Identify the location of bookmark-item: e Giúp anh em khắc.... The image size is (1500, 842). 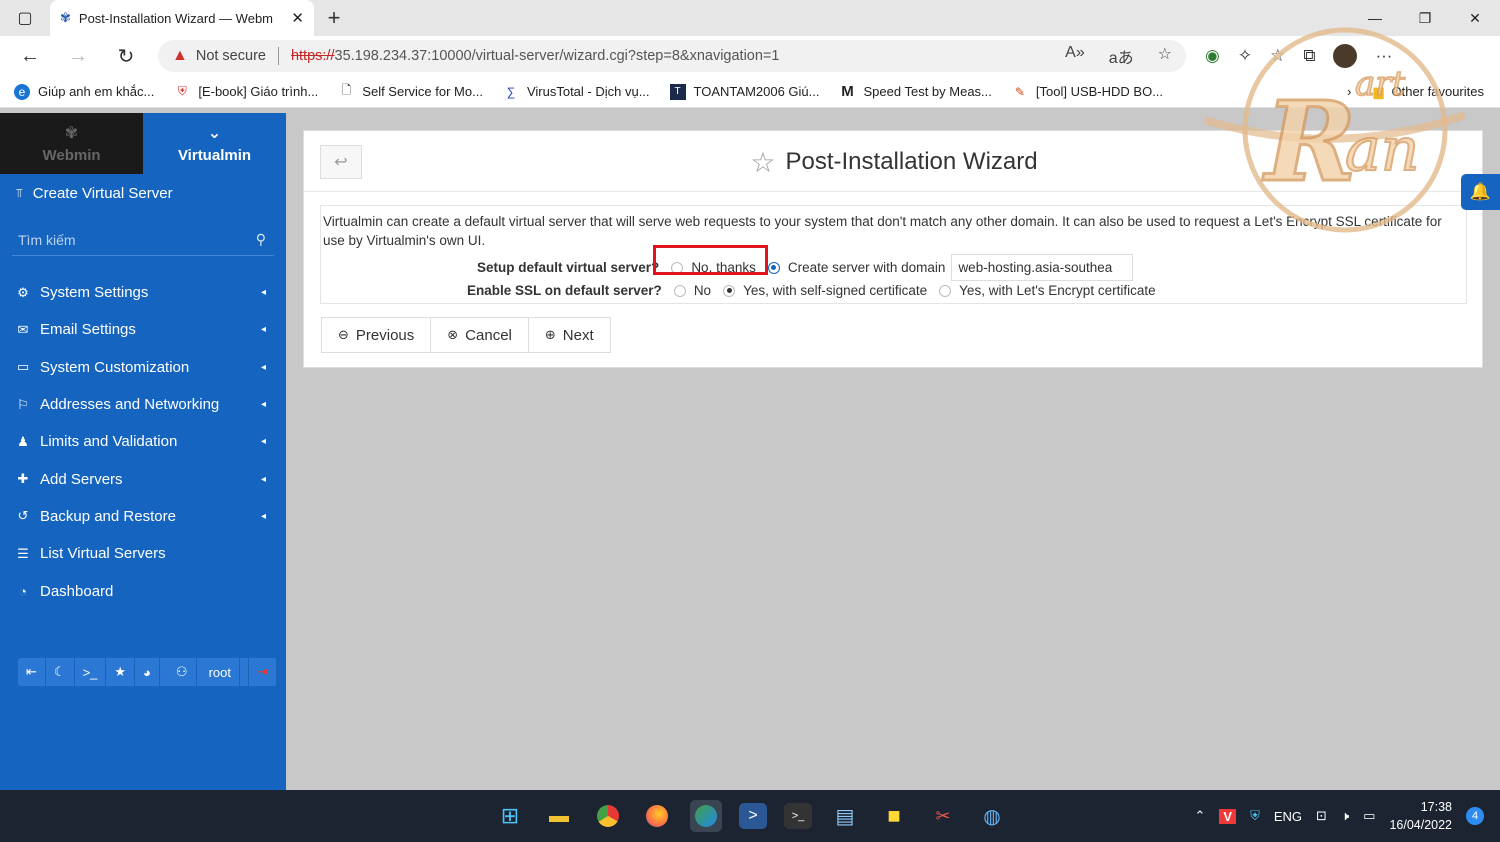
(84, 91).